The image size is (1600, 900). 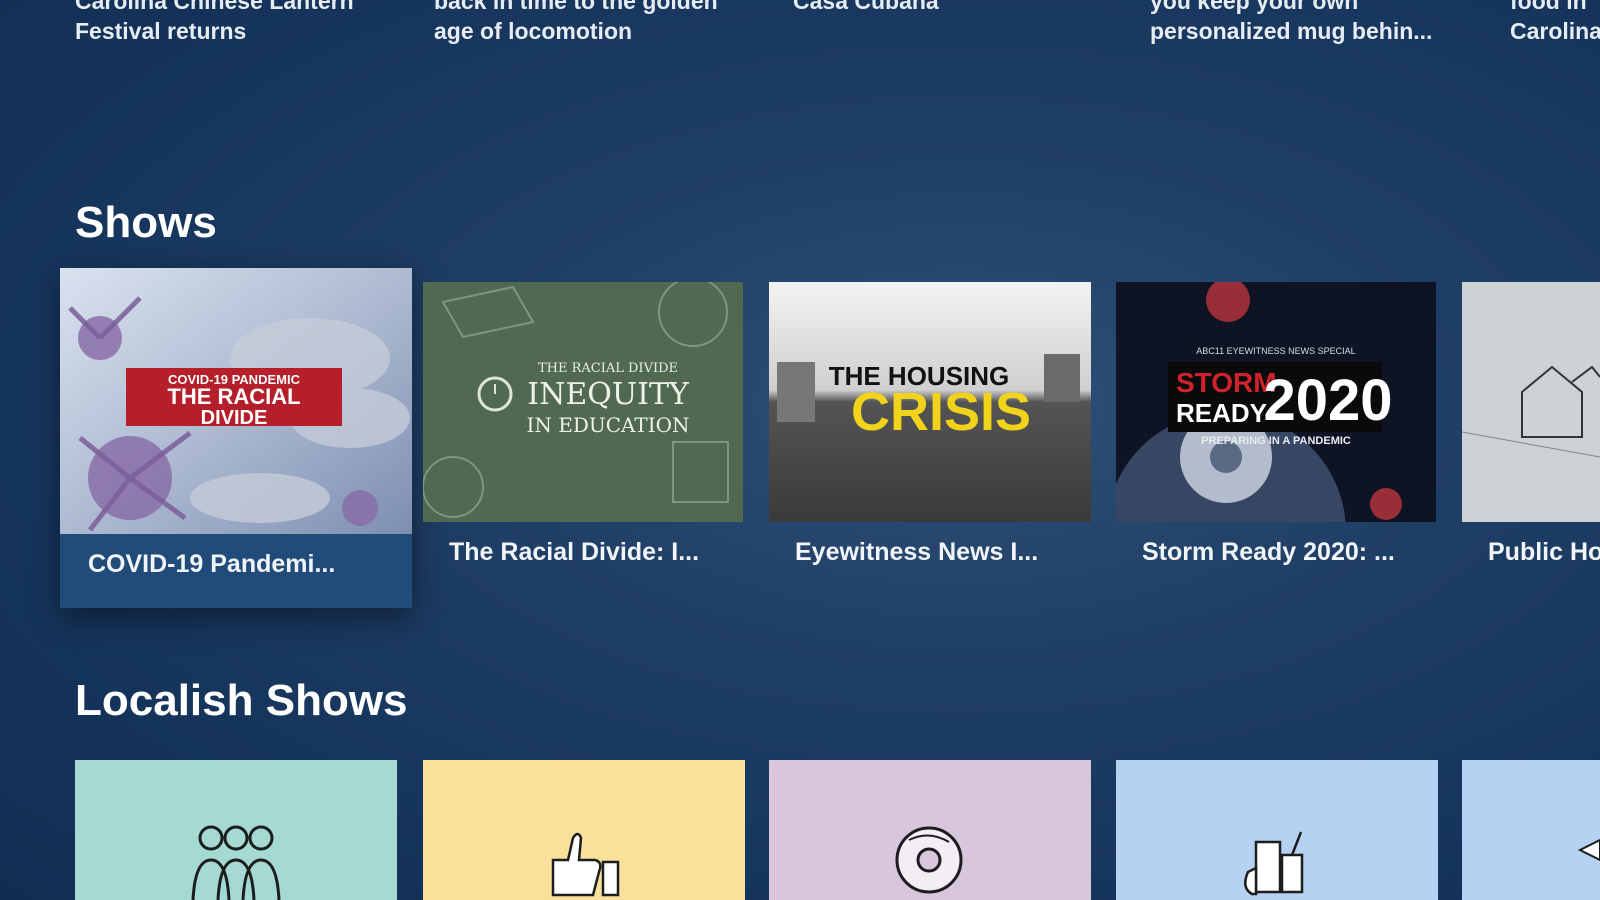 I want to click on donut-icon, so click(x=930, y=830).